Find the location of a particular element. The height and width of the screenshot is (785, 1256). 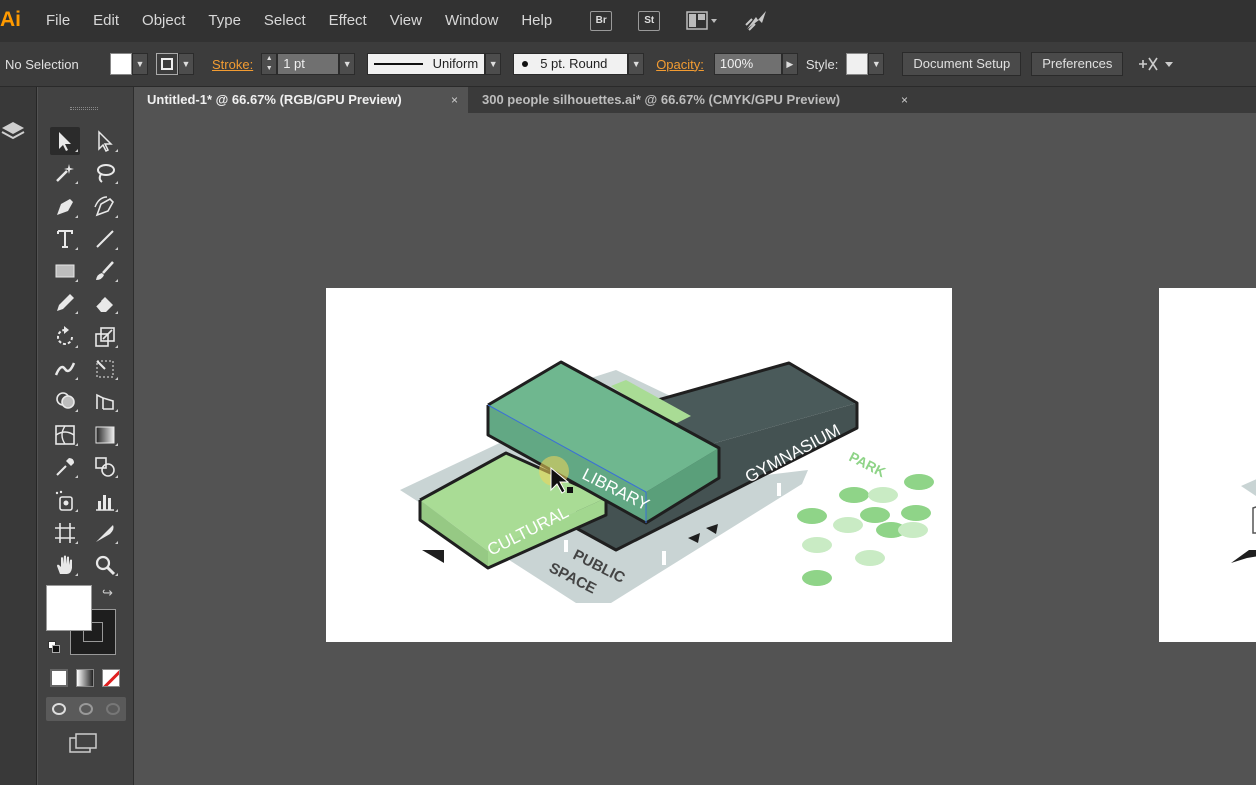

menu-window: Window is located at coordinates (471, 21).